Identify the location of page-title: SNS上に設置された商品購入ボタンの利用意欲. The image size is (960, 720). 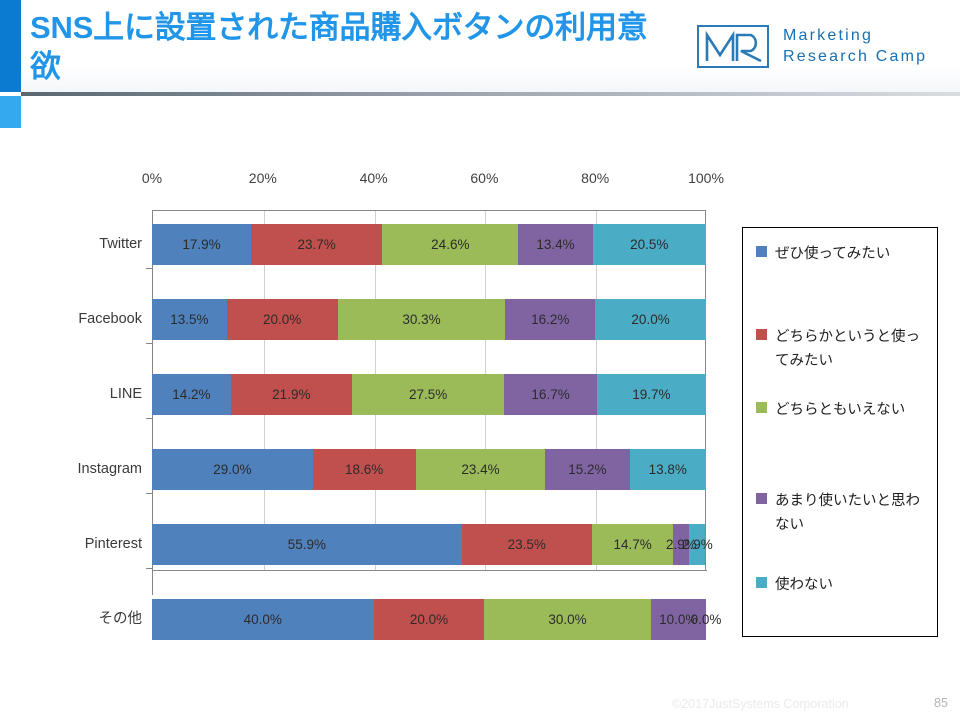
(339, 47).